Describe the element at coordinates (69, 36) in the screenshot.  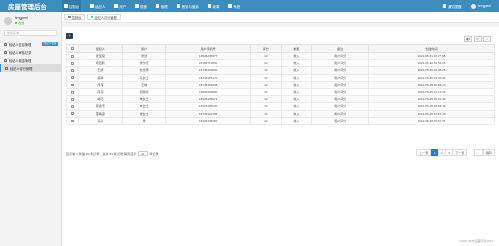
I see `add-button: +` at that location.